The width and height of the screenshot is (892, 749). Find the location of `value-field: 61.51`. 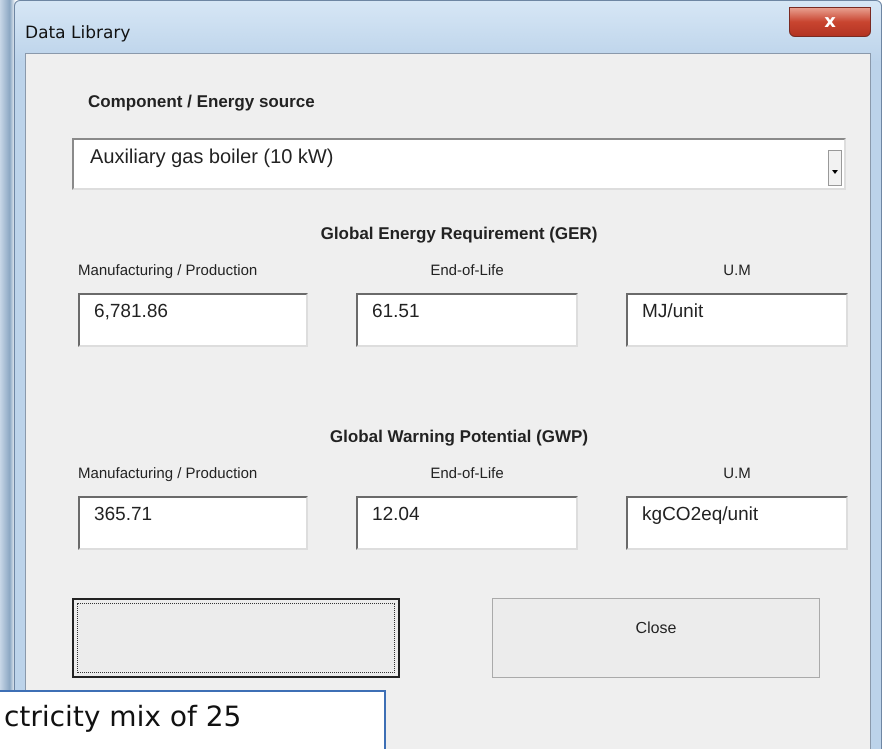

value-field: 61.51 is located at coordinates (467, 320).